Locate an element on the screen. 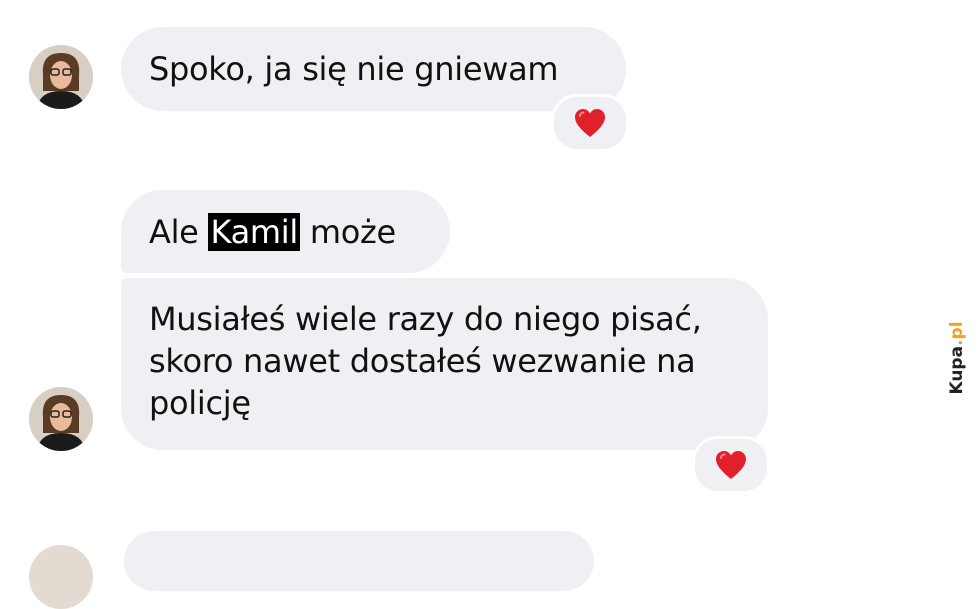 Image resolution: width=980 pixels, height=609 pixels. highlighted-name: Kamil is located at coordinates (254, 231).